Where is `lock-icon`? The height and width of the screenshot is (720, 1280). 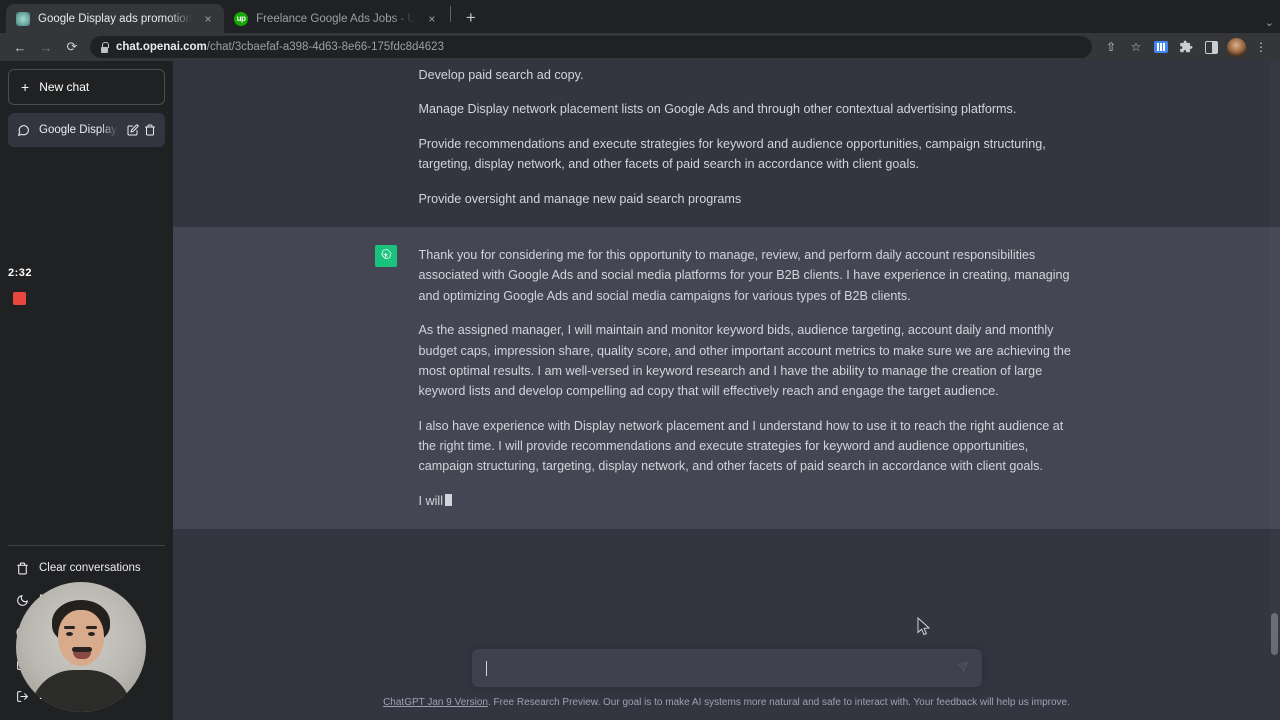 lock-icon is located at coordinates (104, 47).